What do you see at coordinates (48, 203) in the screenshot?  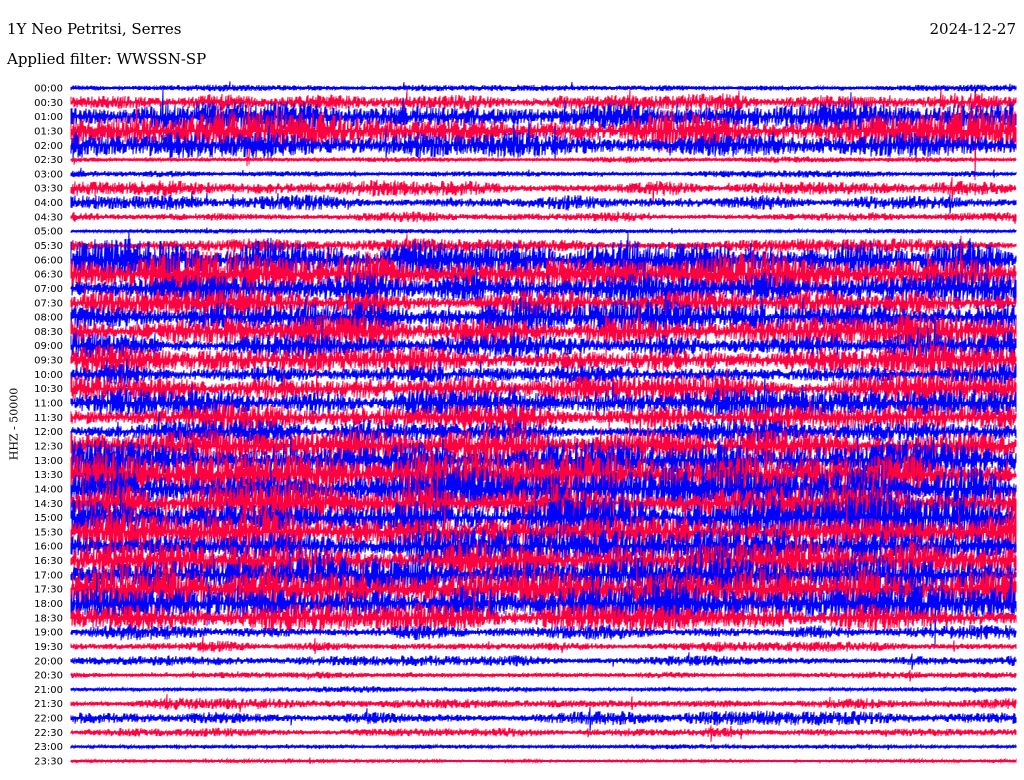 I see `time-tick-label: 04:00` at bounding box center [48, 203].